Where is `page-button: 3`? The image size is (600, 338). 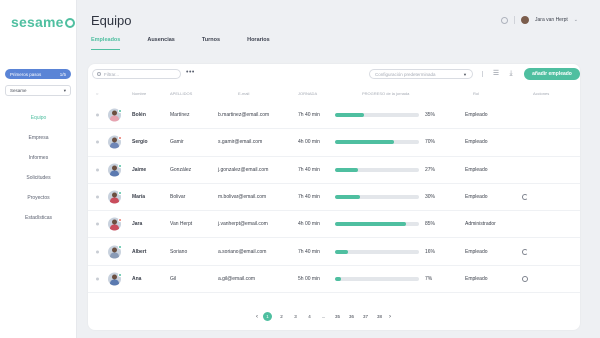 page-button: 3 is located at coordinates (295, 316).